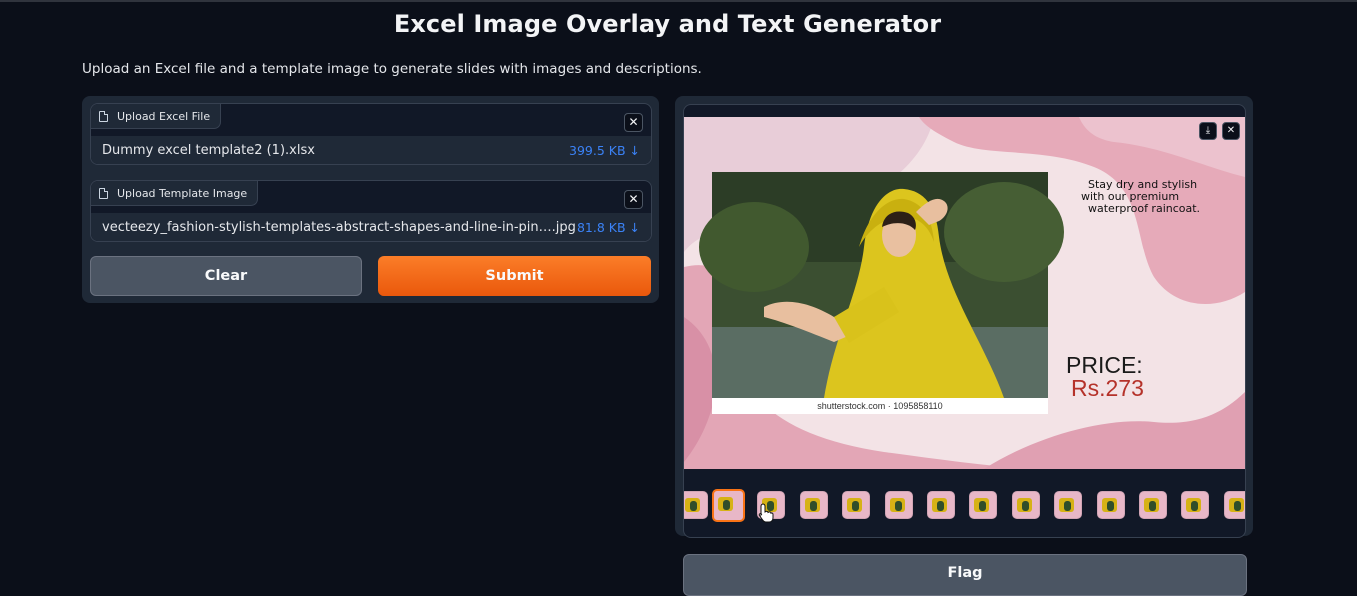 The height and width of the screenshot is (596, 1357). What do you see at coordinates (208, 150) in the screenshot?
I see `excel-file-name: Dummy excel template2 (1).xlsx` at bounding box center [208, 150].